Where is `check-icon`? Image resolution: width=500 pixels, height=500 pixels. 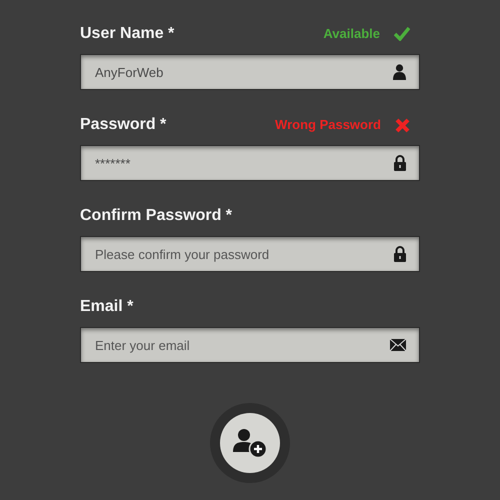
check-icon is located at coordinates (402, 34).